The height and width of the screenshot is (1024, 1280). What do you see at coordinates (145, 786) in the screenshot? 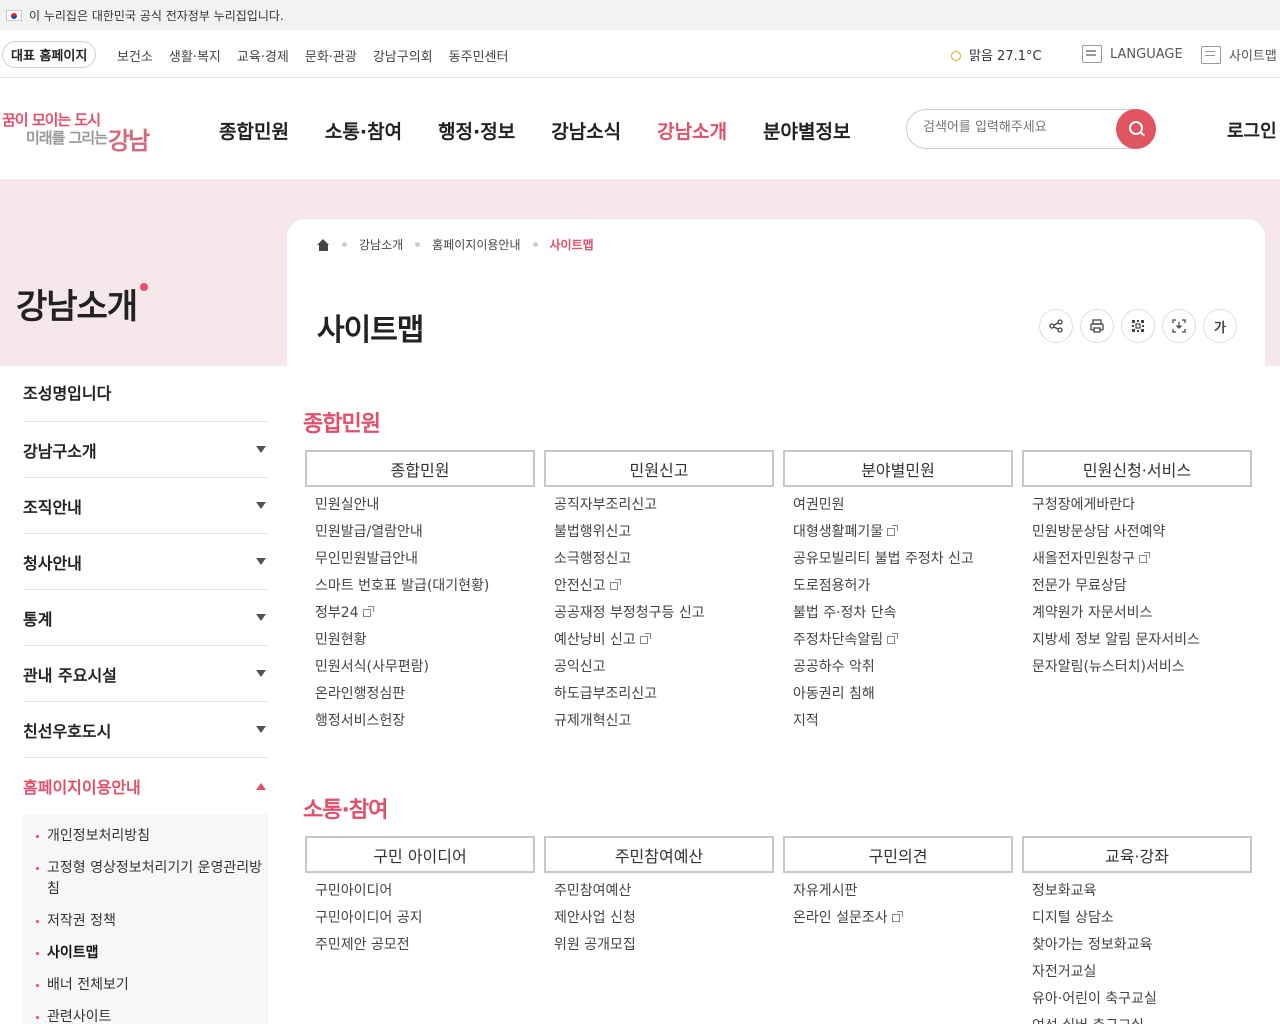
I see `side-nav-item-open: 홈페이지이용안내` at bounding box center [145, 786].